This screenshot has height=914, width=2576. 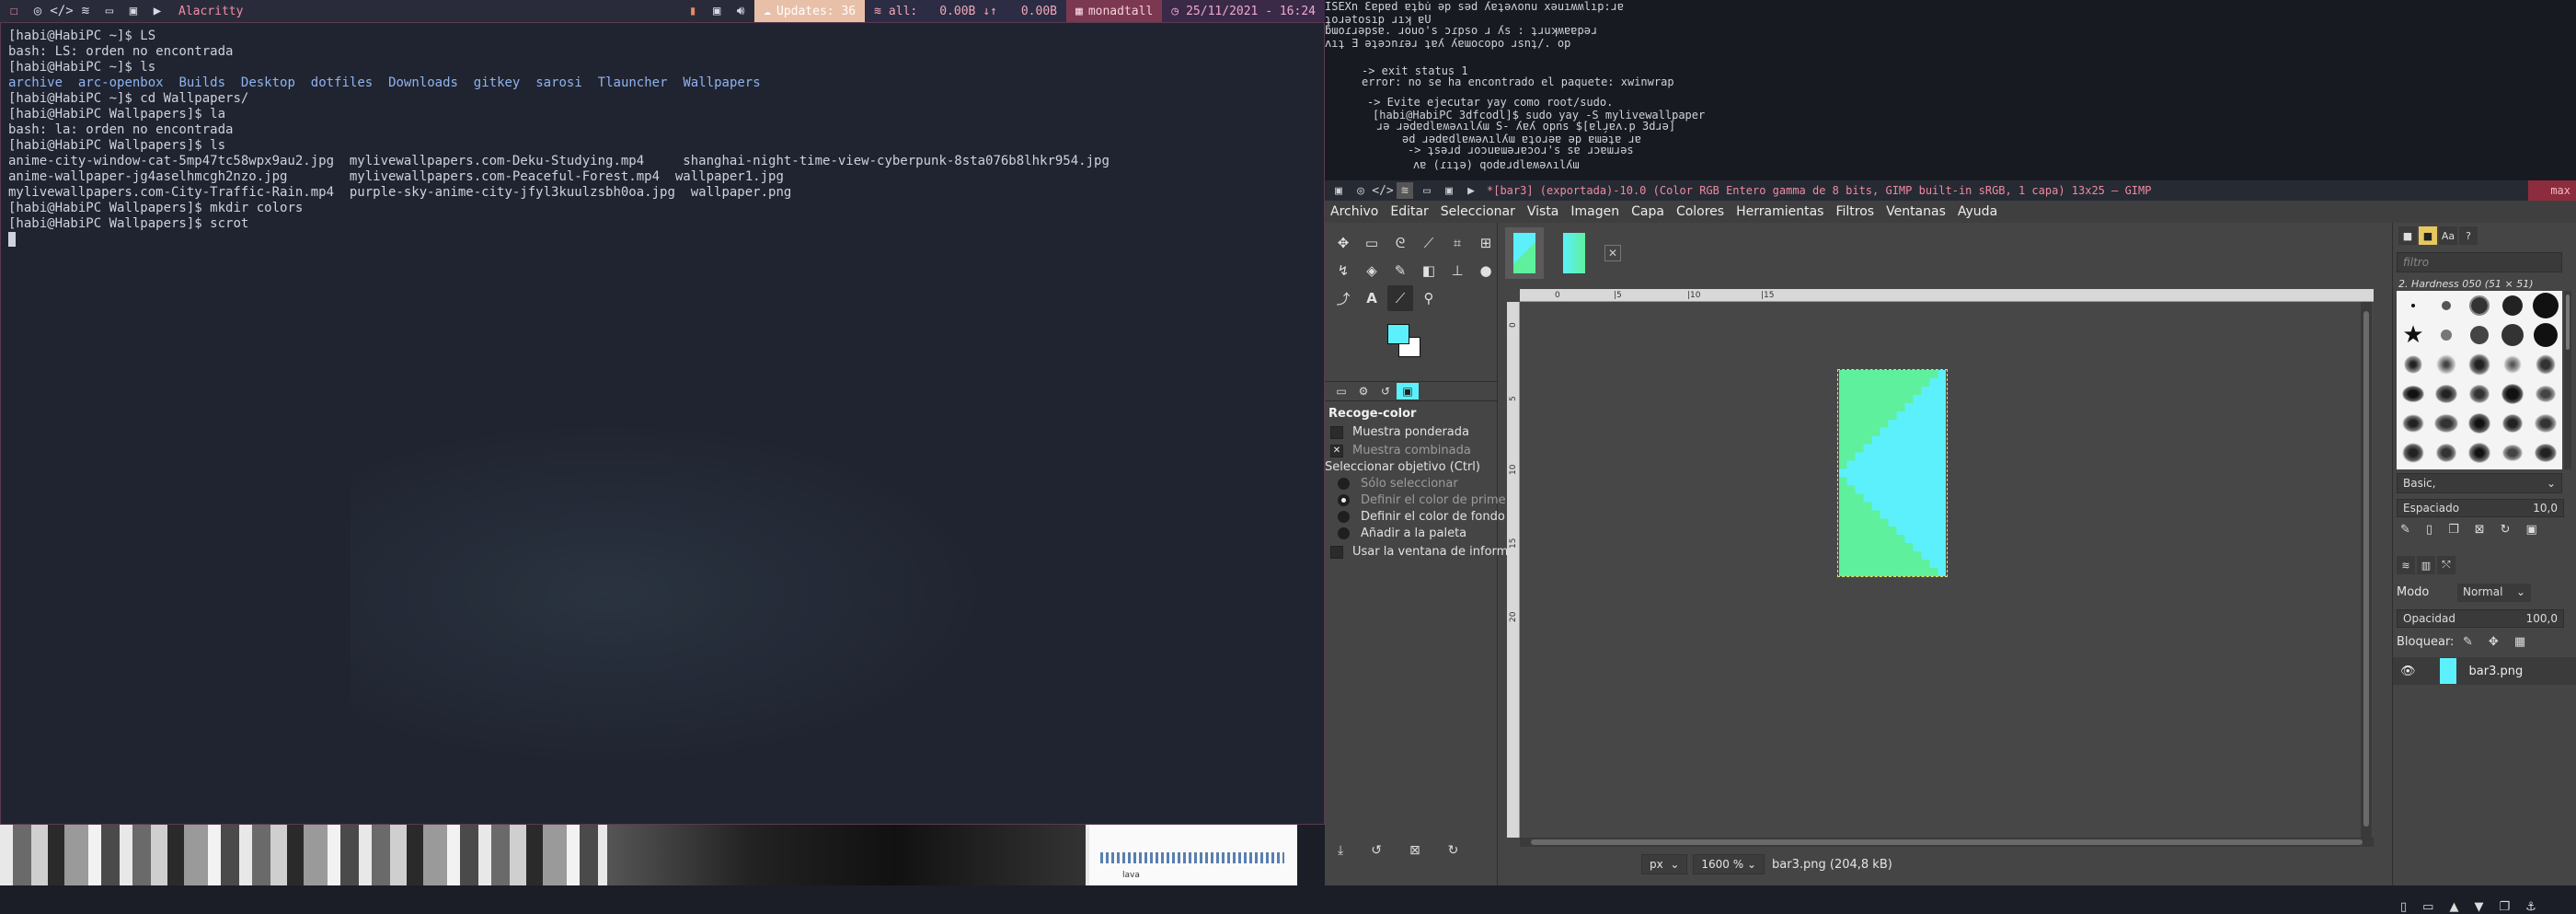 What do you see at coordinates (1344, 517) in the screenshot?
I see `radio-set-bg-dot` at bounding box center [1344, 517].